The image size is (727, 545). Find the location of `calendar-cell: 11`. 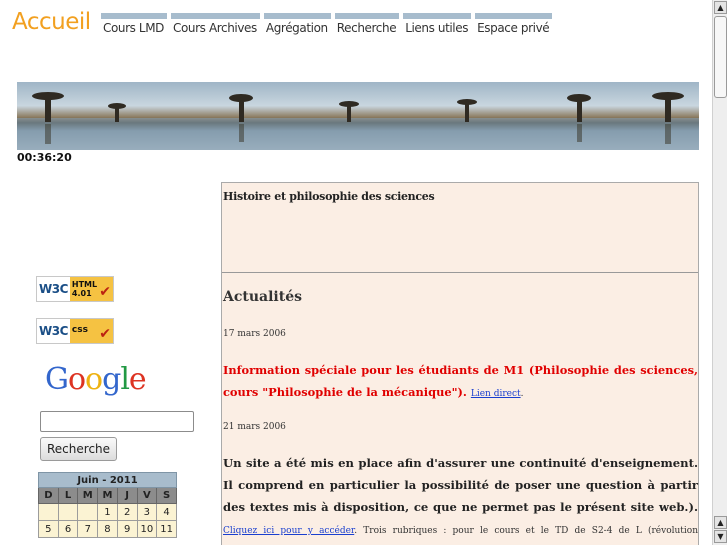

calendar-cell: 11 is located at coordinates (166, 529).